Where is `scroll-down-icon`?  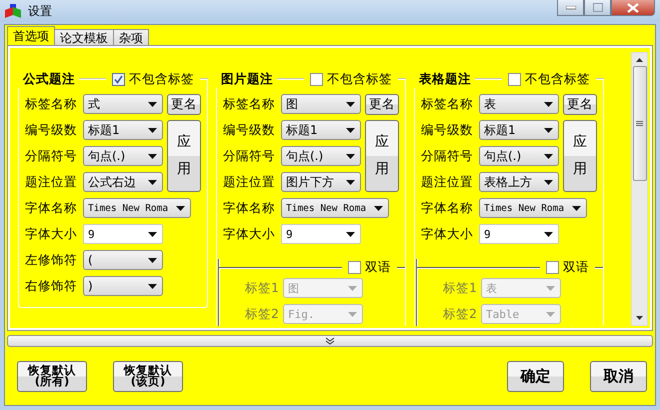 scroll-down-icon is located at coordinates (639, 318).